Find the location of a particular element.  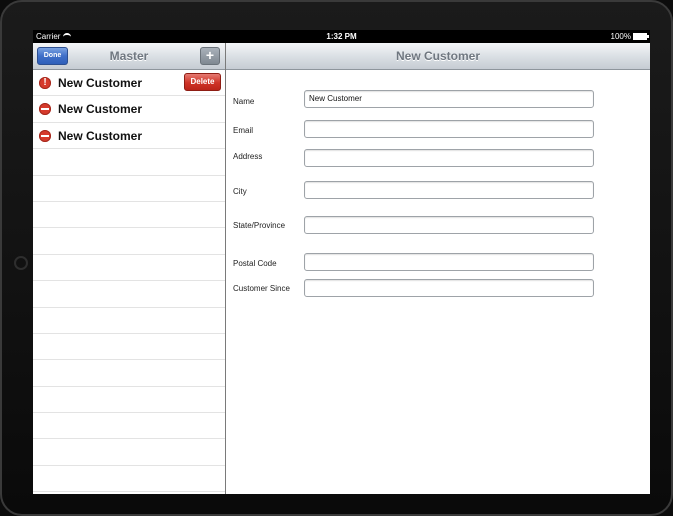

status-time: 1:32 PM is located at coordinates (341, 36).